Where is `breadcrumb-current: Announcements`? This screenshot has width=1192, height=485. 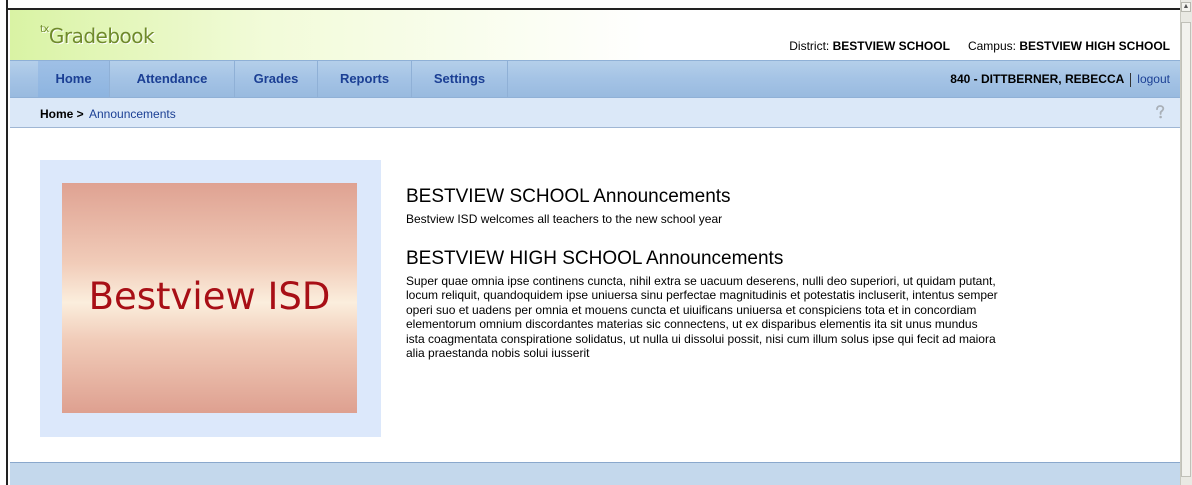
breadcrumb-current: Announcements is located at coordinates (132, 114).